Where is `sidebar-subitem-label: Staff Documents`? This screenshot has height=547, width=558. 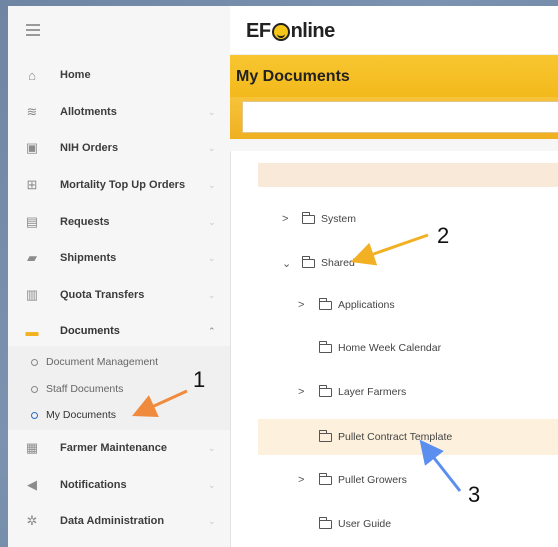
sidebar-subitem-label: Staff Documents is located at coordinates (85, 389).